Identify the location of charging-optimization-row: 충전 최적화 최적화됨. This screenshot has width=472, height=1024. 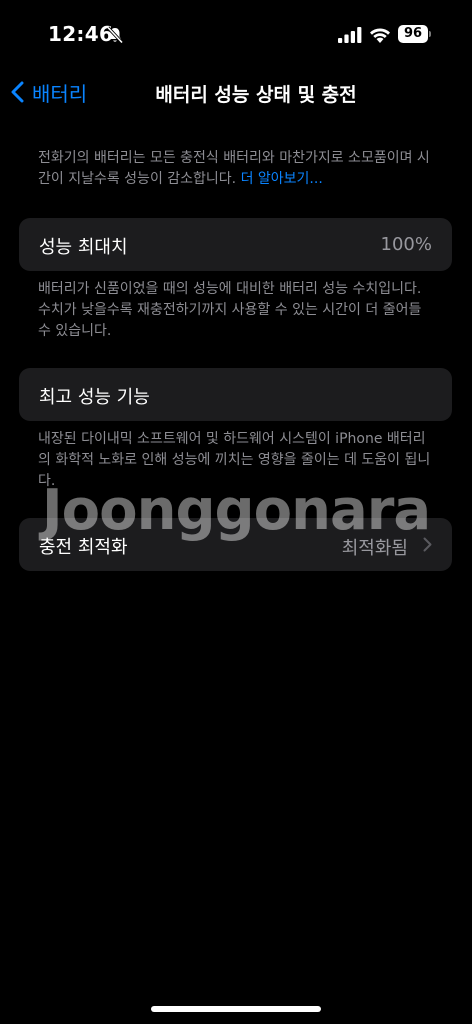
(235, 544).